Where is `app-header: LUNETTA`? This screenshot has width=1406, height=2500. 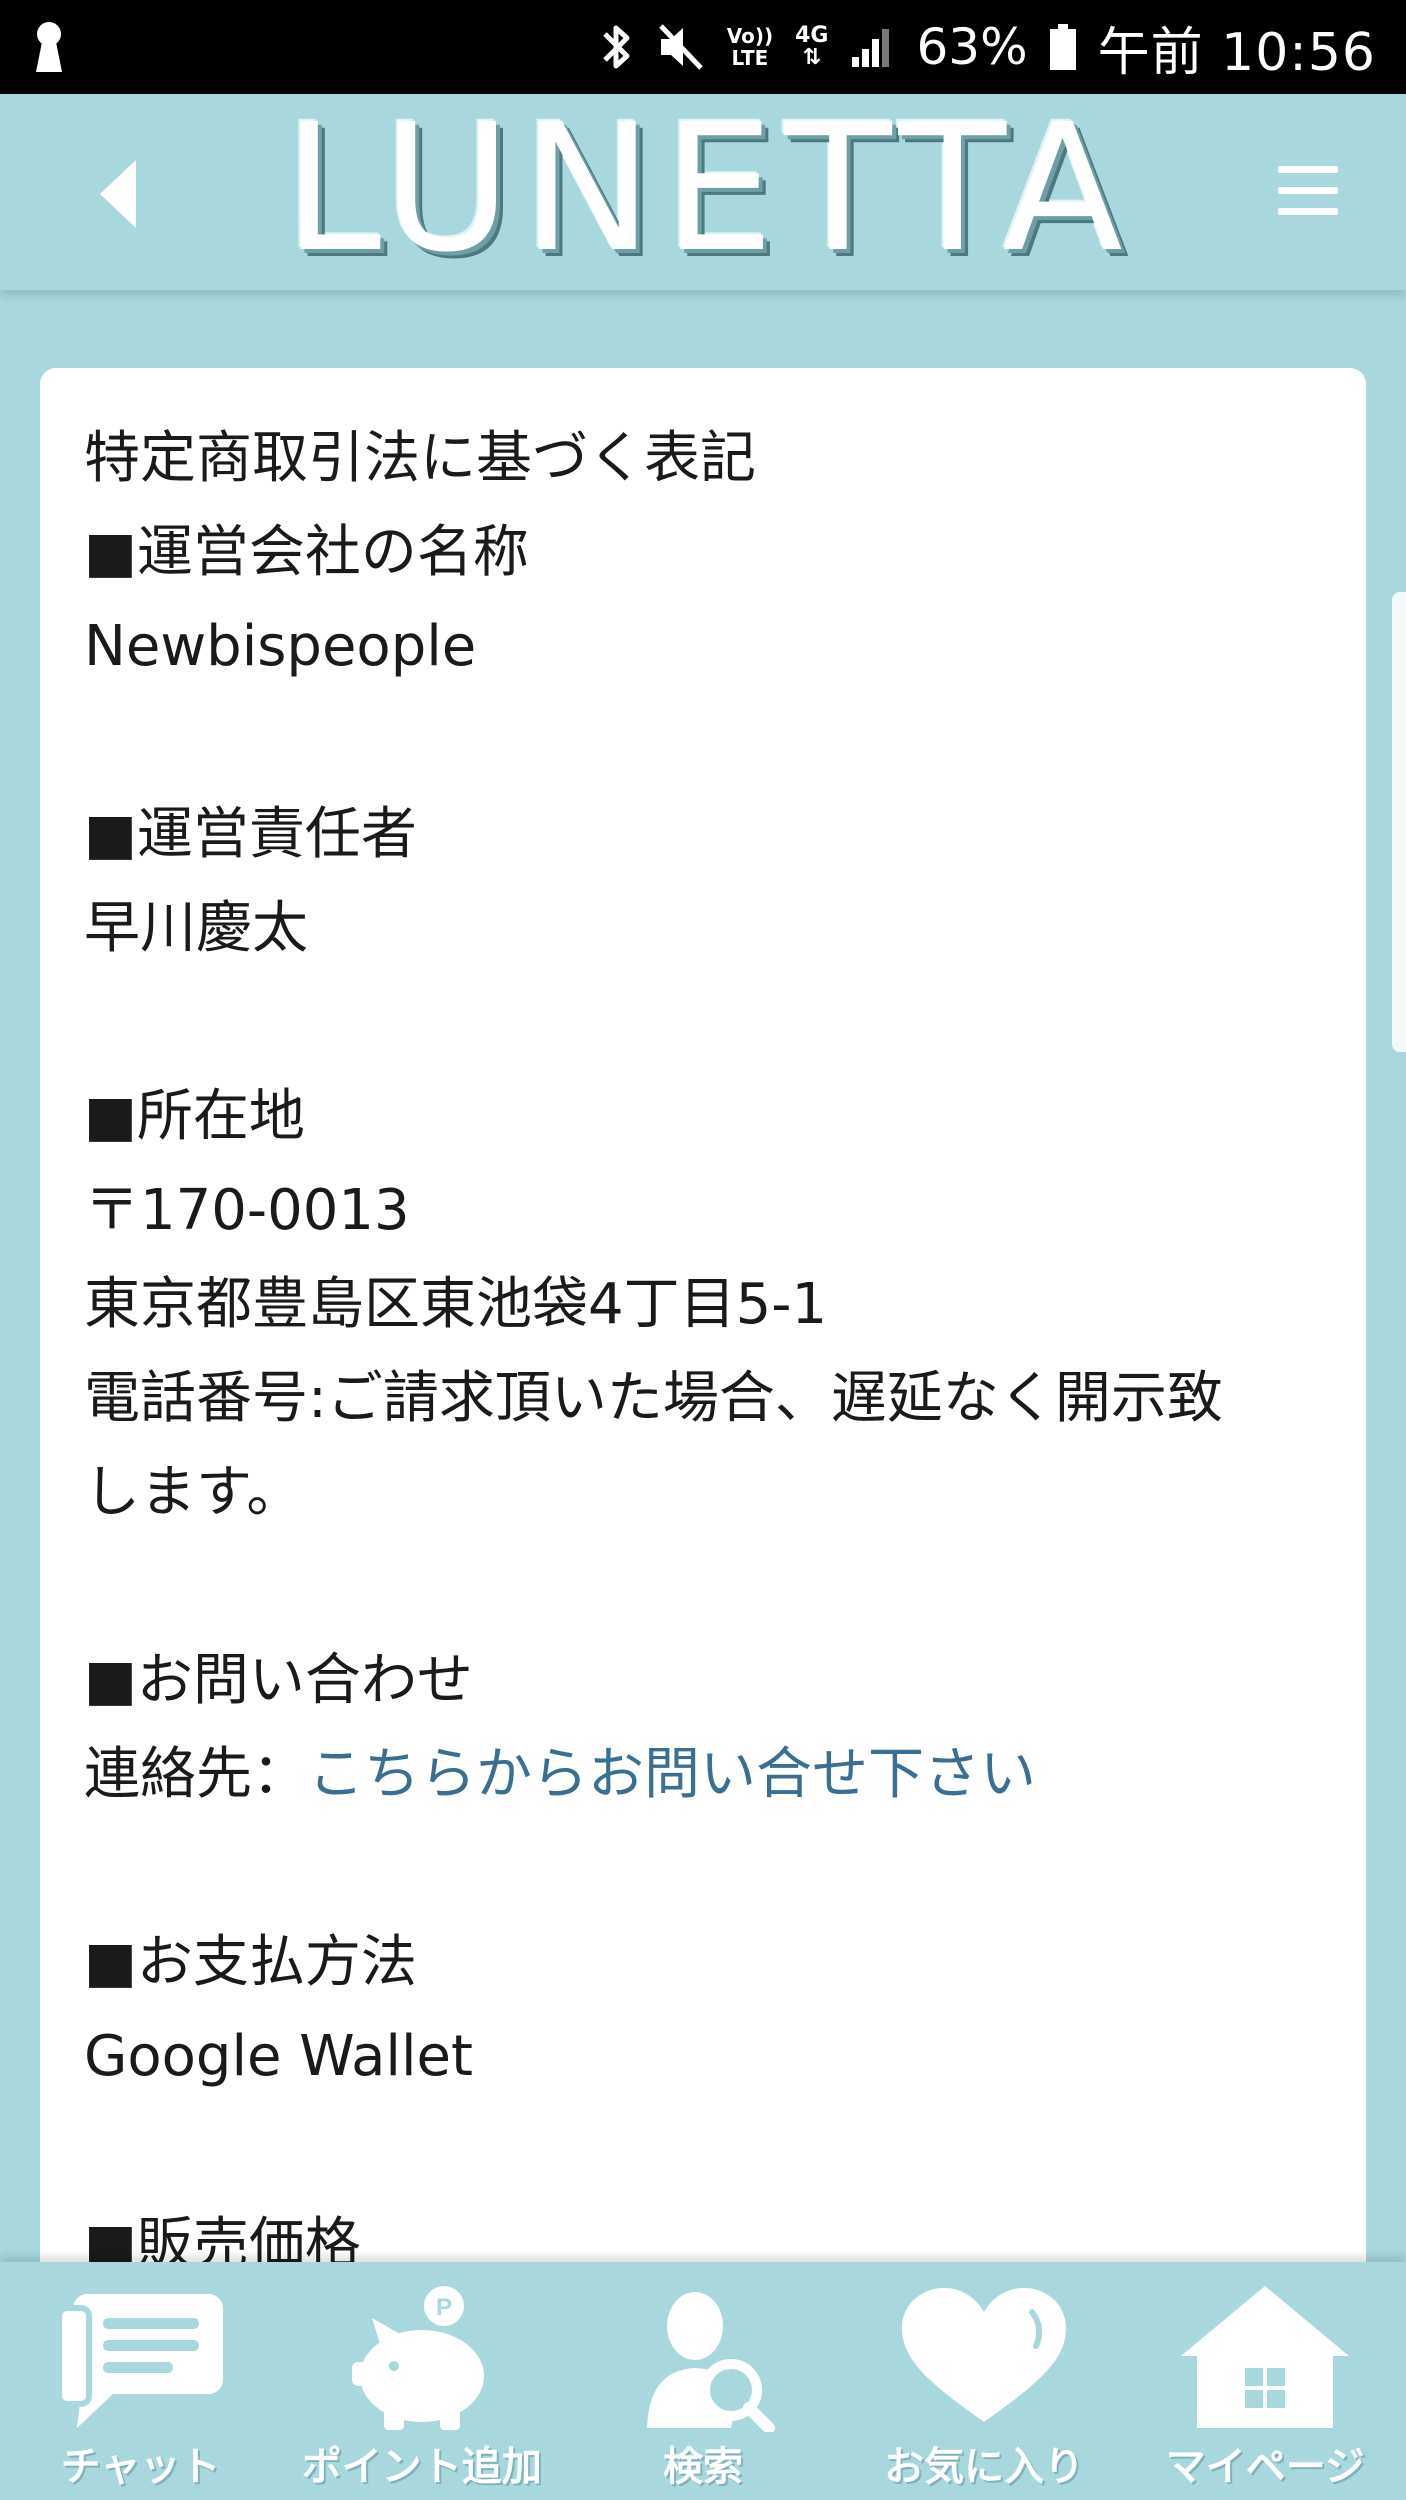 app-header: LUNETTA is located at coordinates (703, 188).